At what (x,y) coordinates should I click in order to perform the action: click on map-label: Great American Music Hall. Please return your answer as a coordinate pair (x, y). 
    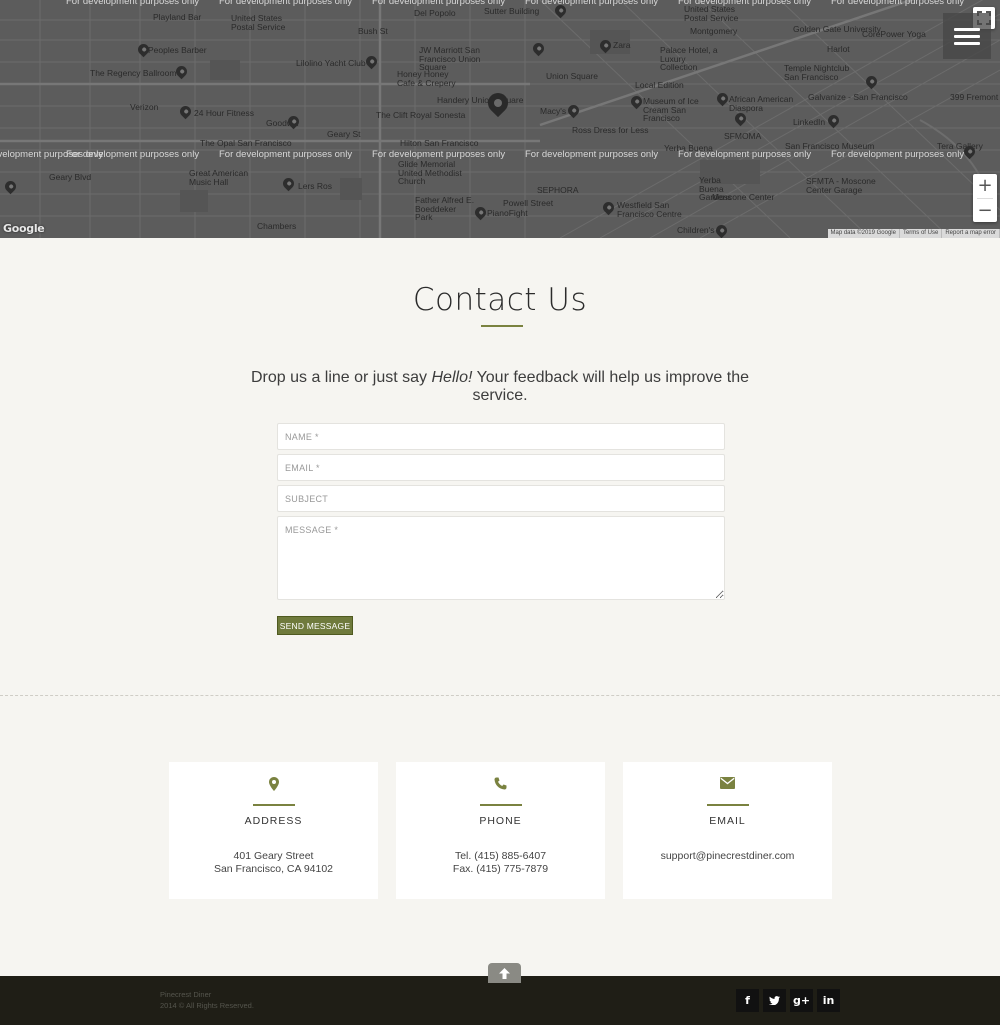
    Looking at the image, I should click on (219, 177).